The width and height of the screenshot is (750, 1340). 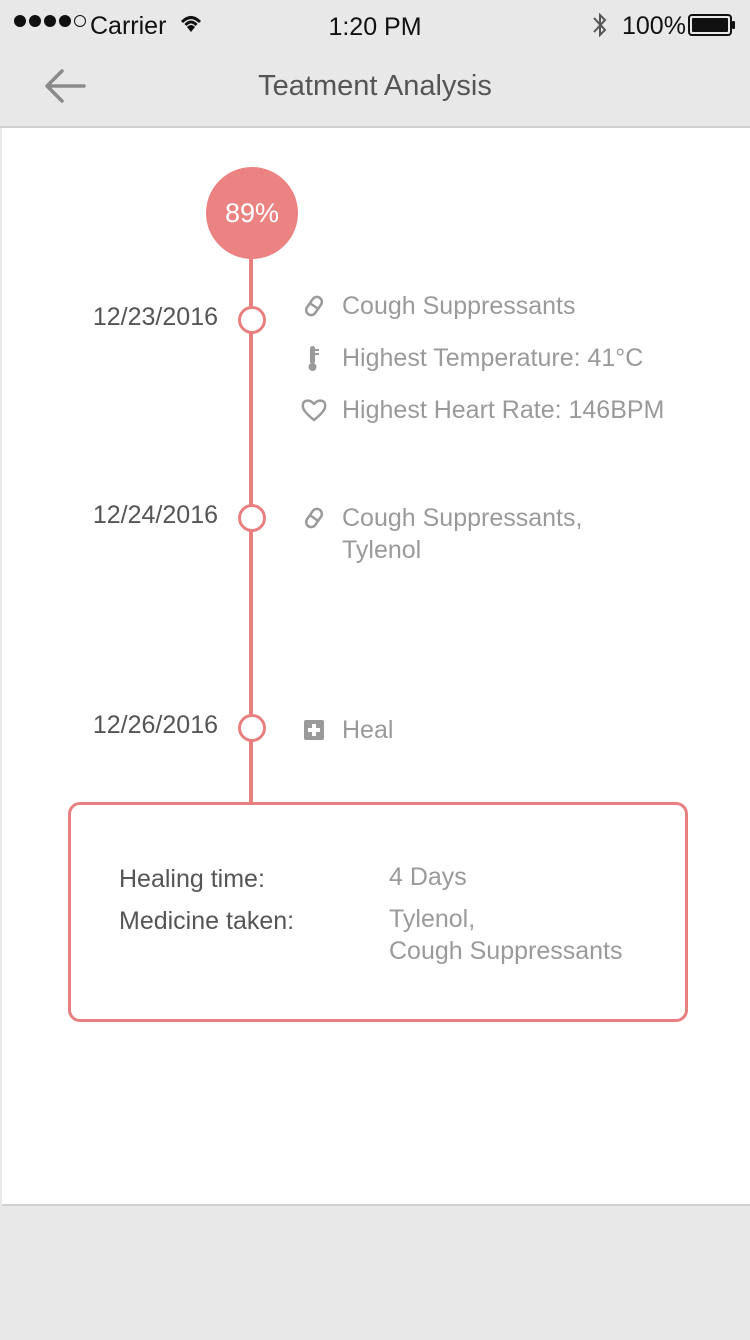 What do you see at coordinates (711, 25) in the screenshot?
I see `battery-icon` at bounding box center [711, 25].